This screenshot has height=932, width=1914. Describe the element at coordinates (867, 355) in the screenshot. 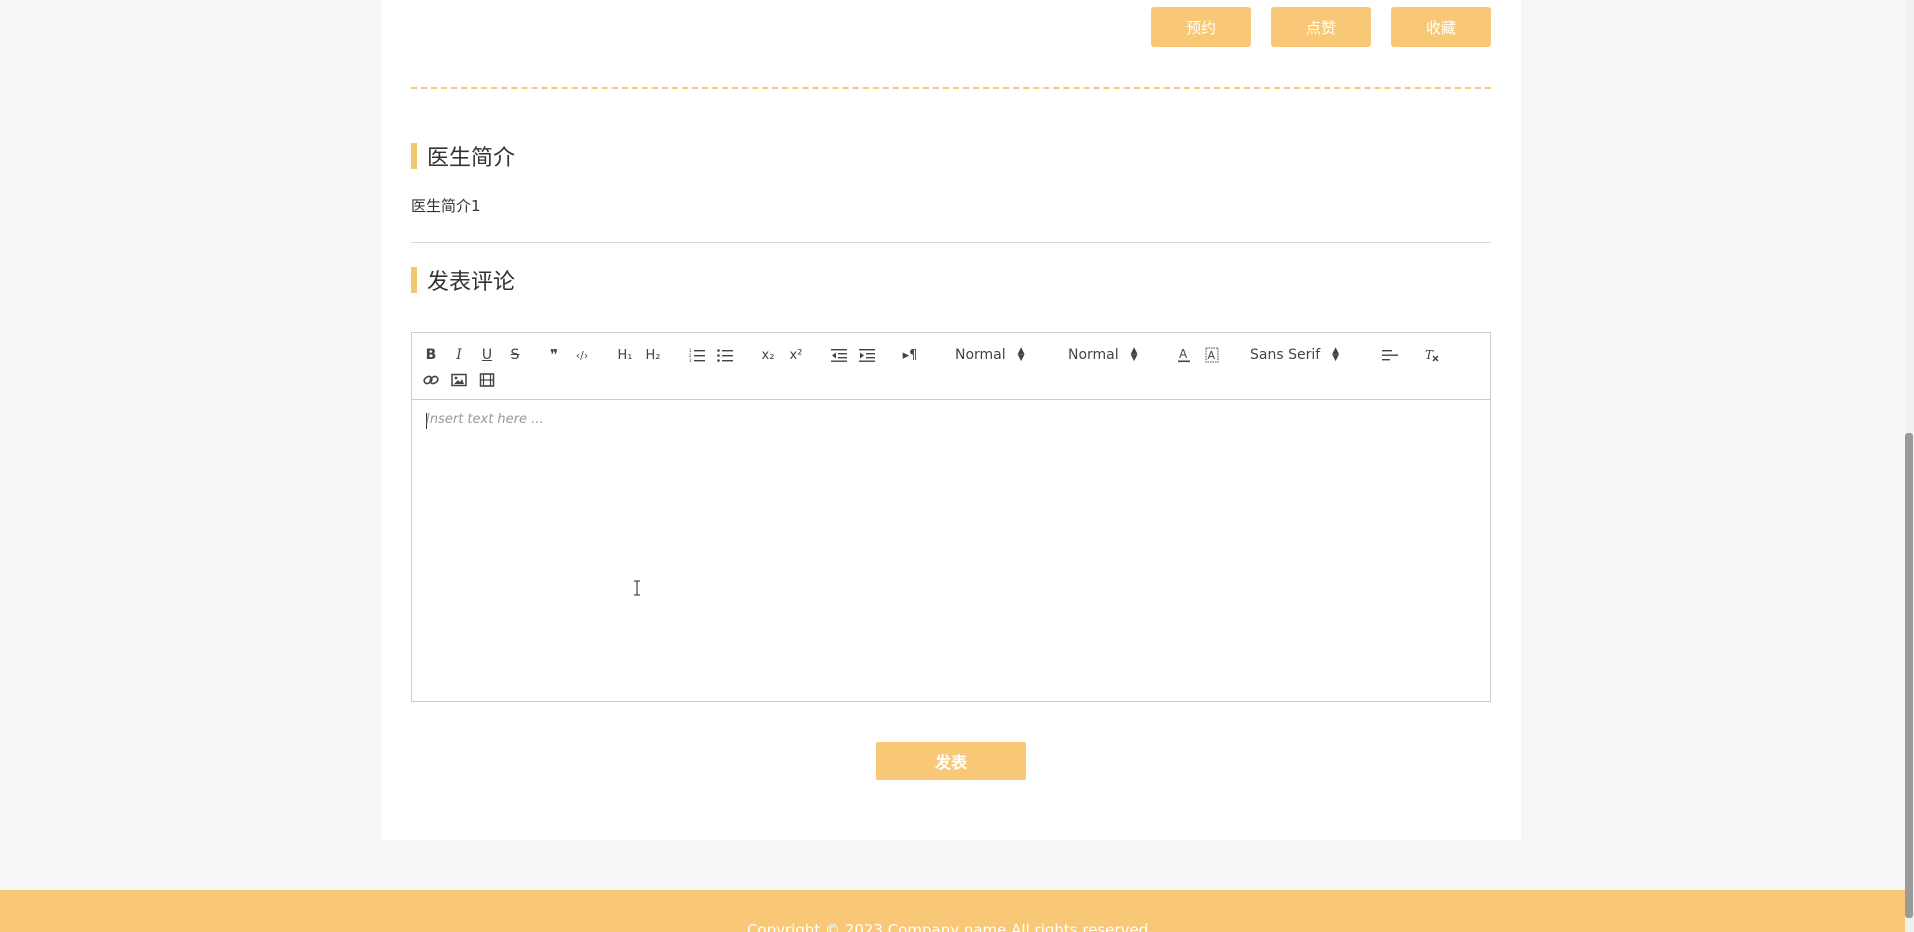

I see `indent-icon` at that location.